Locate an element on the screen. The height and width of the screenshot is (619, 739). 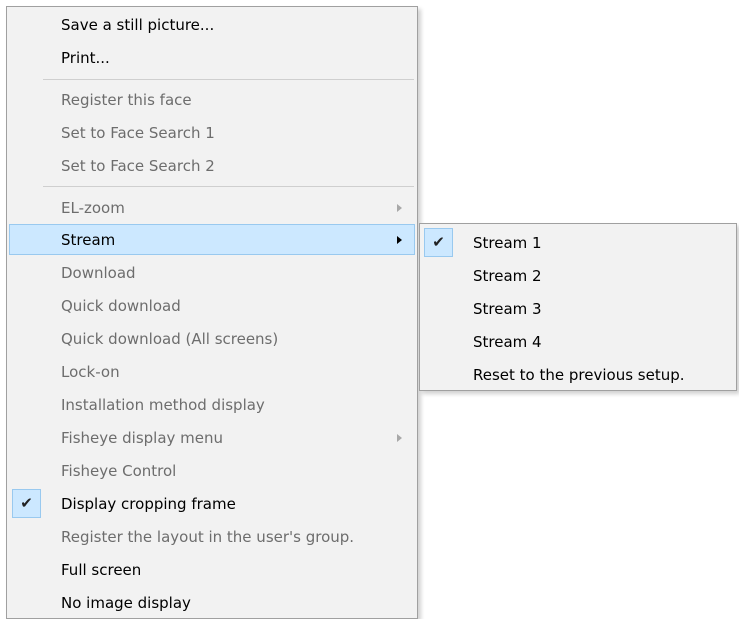
submenu-item-label: Stream 1 is located at coordinates (507, 243).